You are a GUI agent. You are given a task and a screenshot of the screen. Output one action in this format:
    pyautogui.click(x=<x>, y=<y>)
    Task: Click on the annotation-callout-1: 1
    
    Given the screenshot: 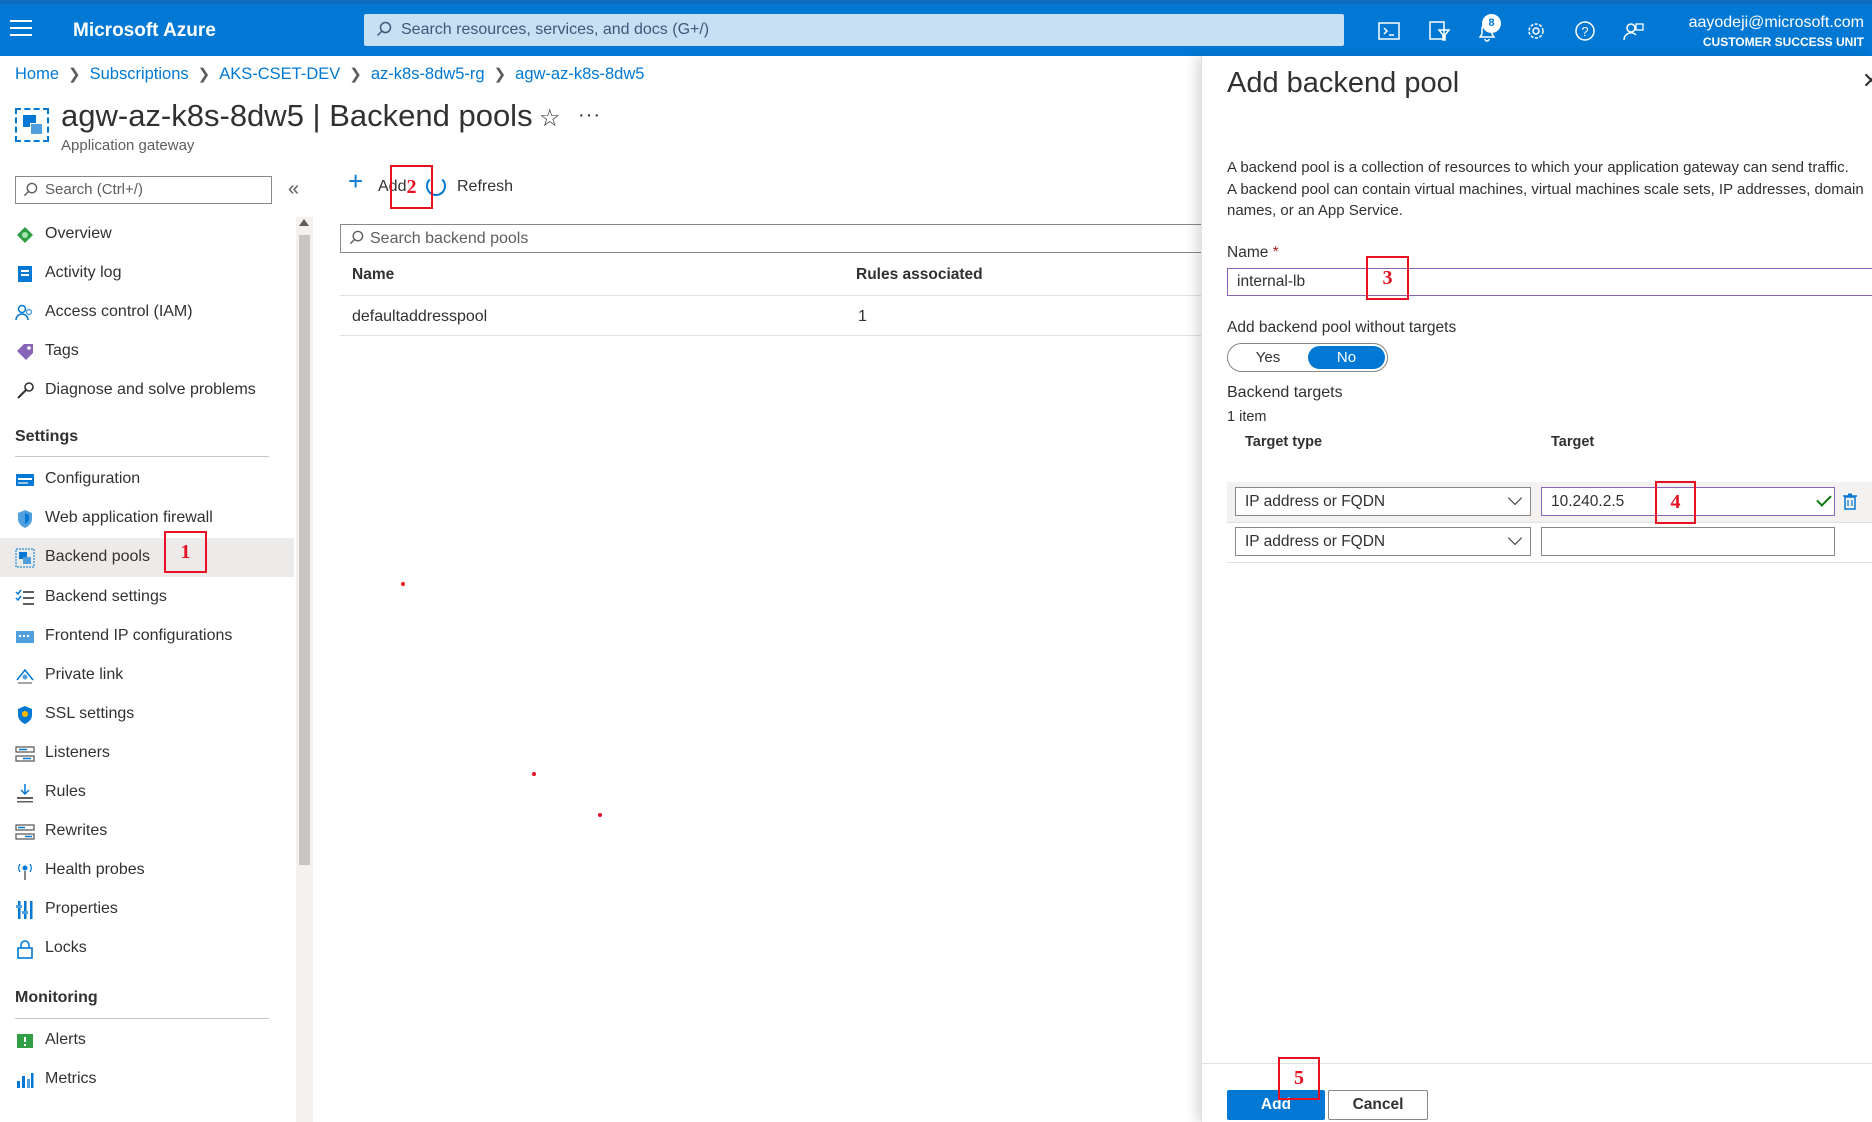 What is the action you would take?
    pyautogui.click(x=185, y=552)
    